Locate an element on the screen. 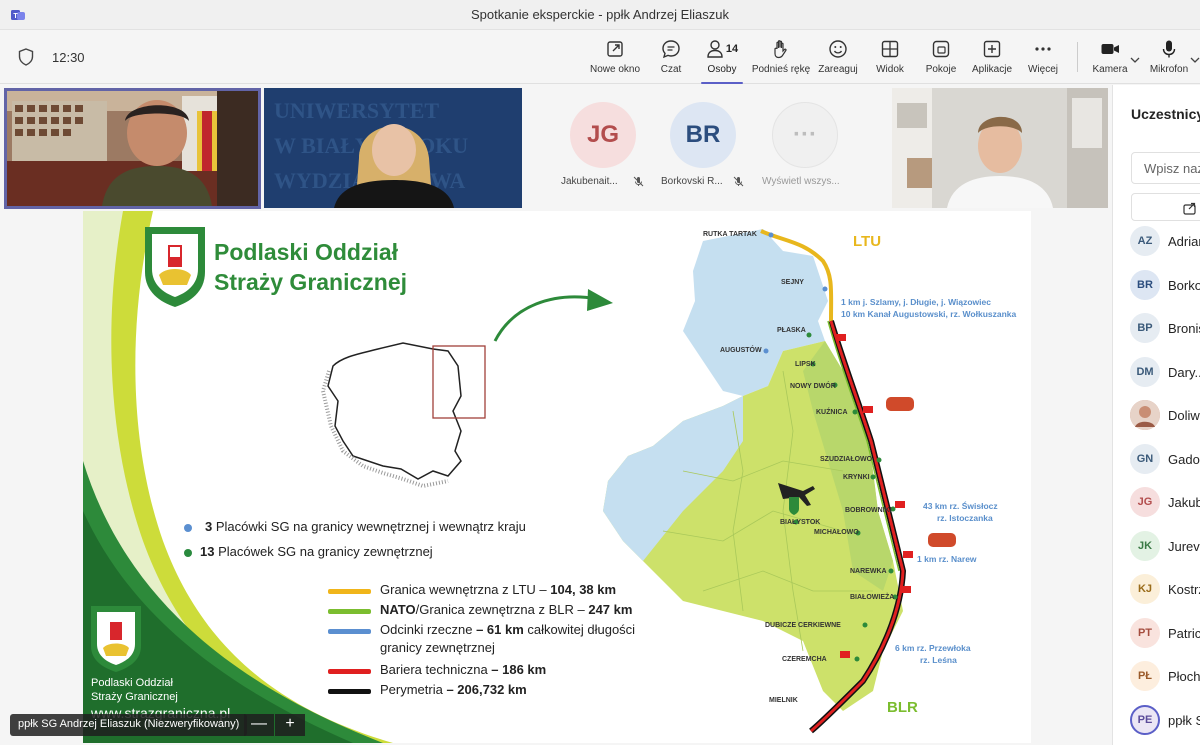 This screenshot has height=745, width=1200. active-tab-indicator is located at coordinates (722, 83).